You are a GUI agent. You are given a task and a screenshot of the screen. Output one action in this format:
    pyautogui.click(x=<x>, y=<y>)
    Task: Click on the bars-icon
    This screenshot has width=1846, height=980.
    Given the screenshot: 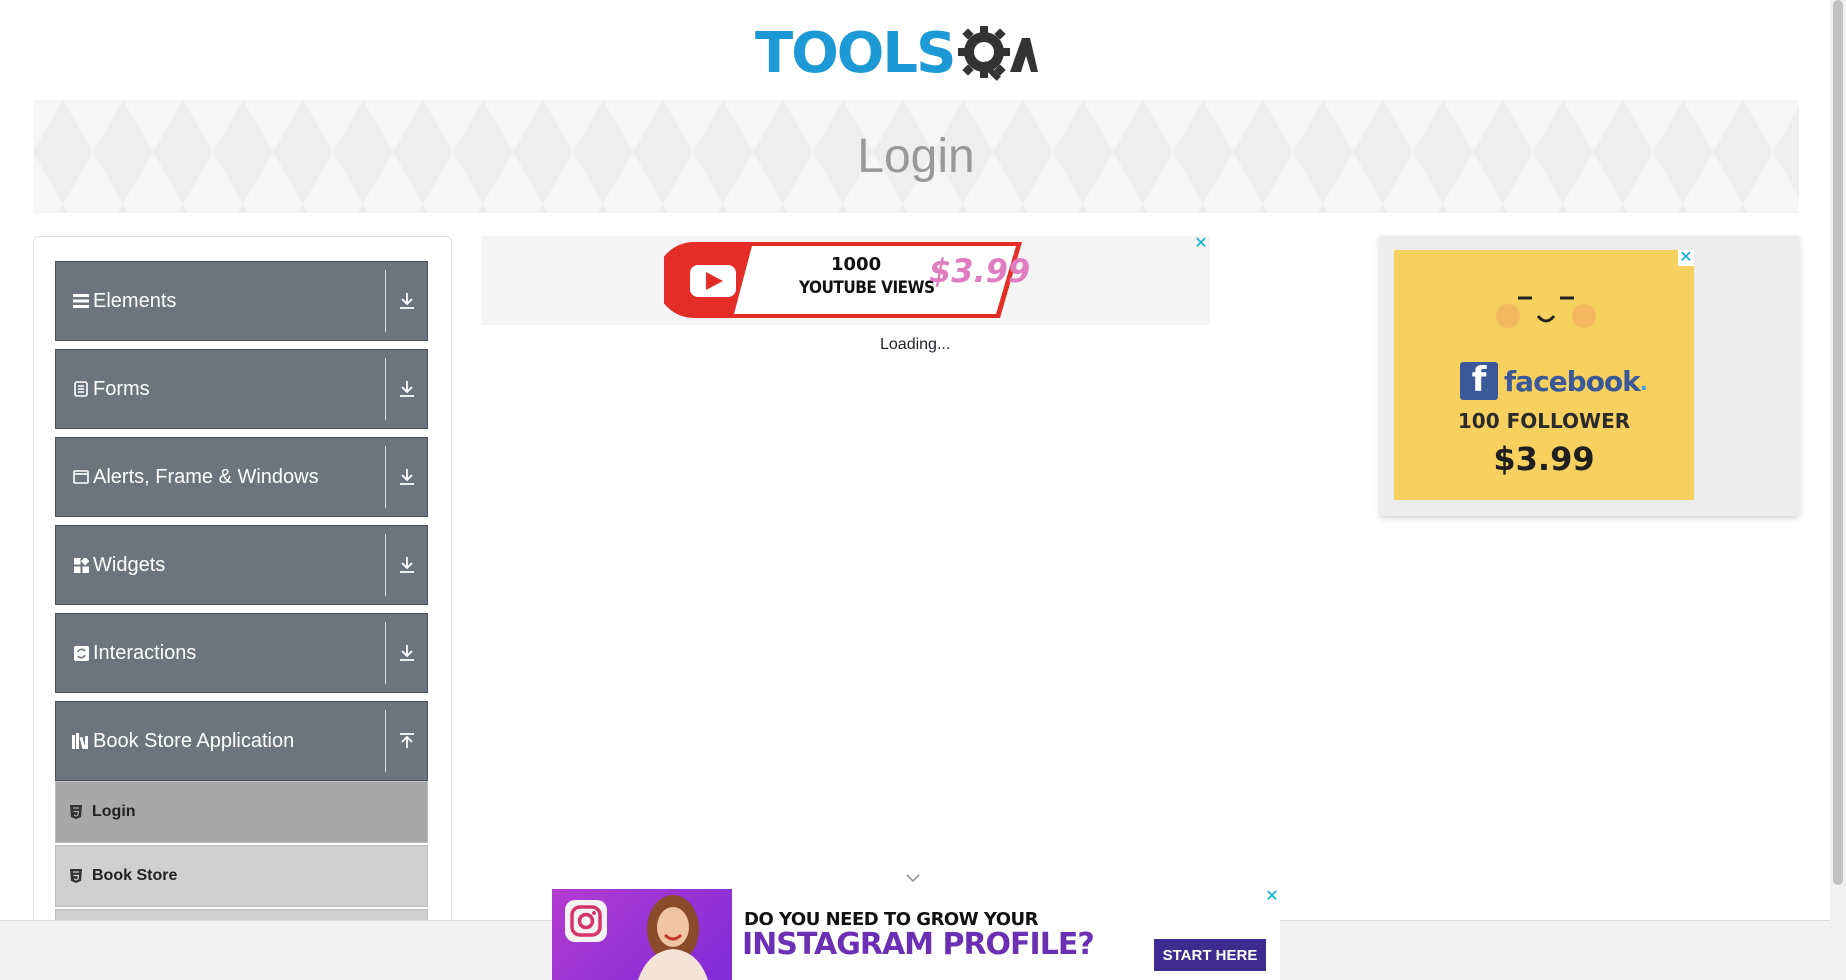 What is the action you would take?
    pyautogui.click(x=81, y=301)
    